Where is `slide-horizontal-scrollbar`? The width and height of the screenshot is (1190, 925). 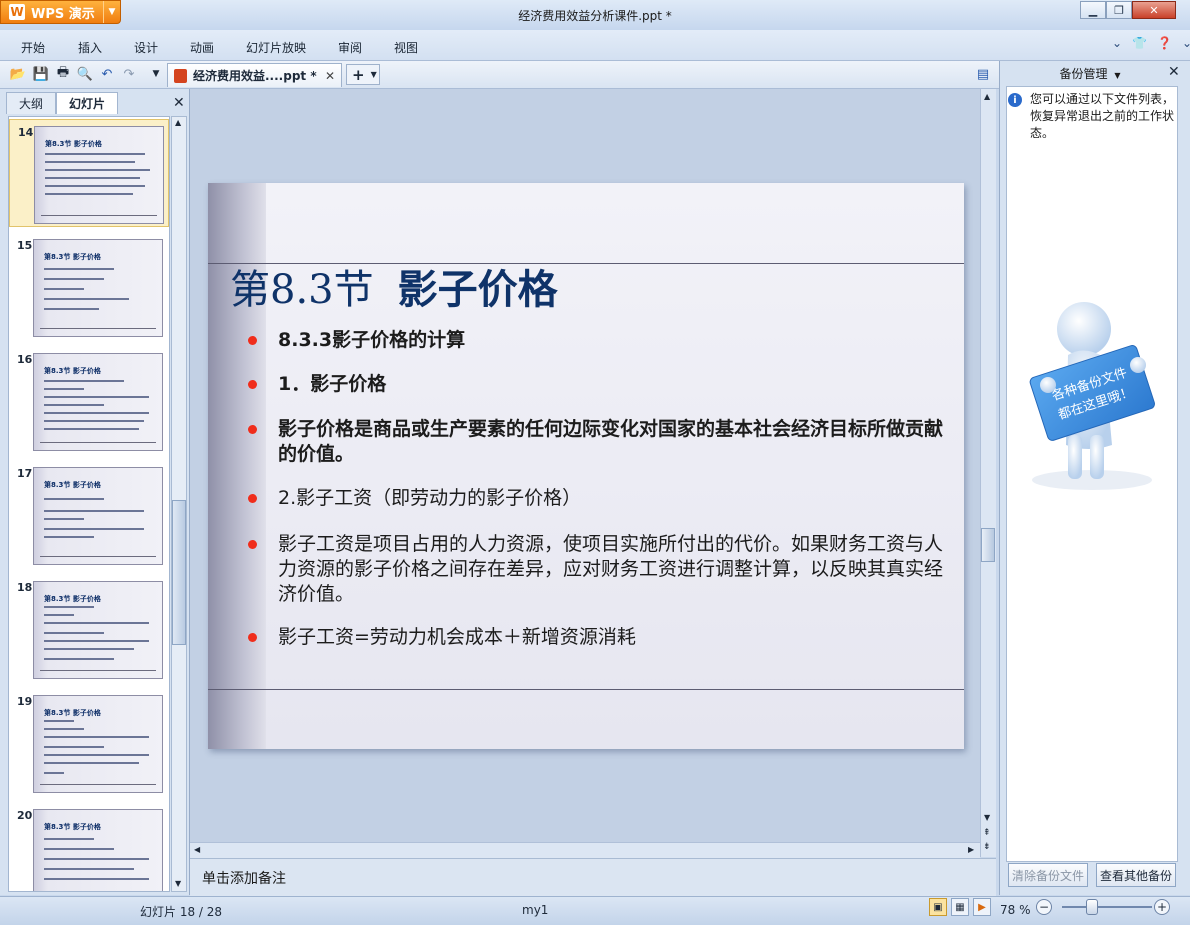 slide-horizontal-scrollbar is located at coordinates (585, 850).